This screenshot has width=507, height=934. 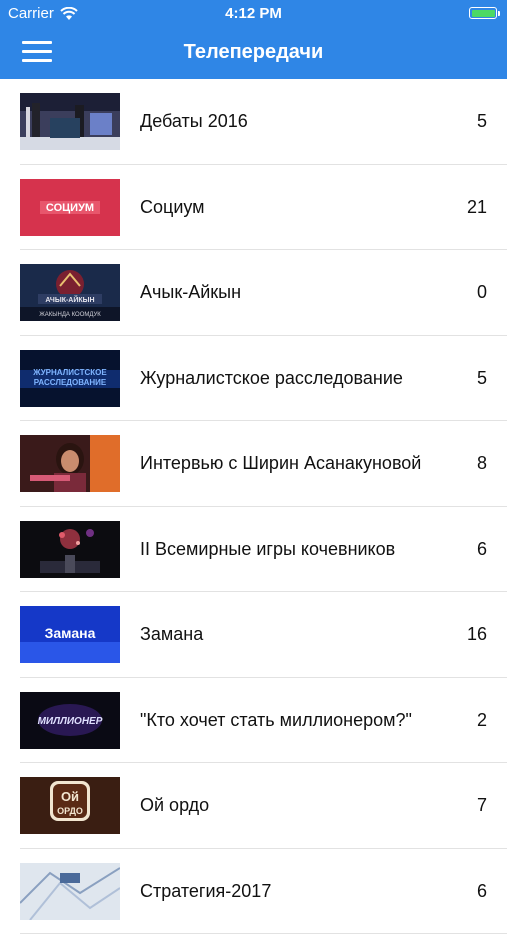 What do you see at coordinates (205, 891) in the screenshot?
I see `program-title: Стратегия-2017` at bounding box center [205, 891].